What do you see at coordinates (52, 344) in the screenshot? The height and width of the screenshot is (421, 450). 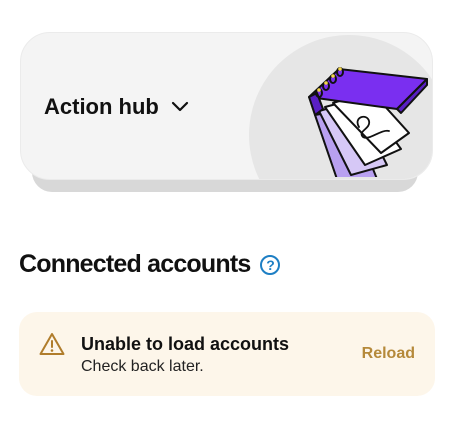 I see `warning-triangle-icon` at bounding box center [52, 344].